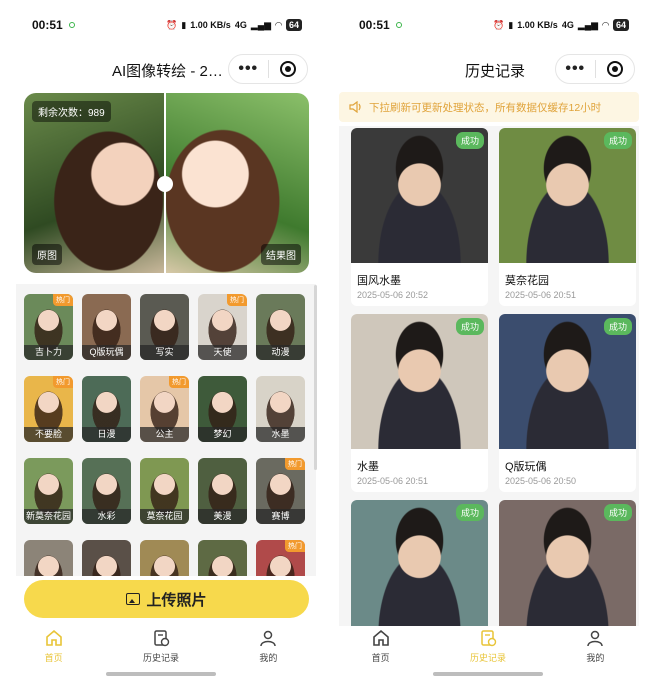  What do you see at coordinates (48, 352) in the screenshot?
I see `style-label: 吉卜力` at bounding box center [48, 352].